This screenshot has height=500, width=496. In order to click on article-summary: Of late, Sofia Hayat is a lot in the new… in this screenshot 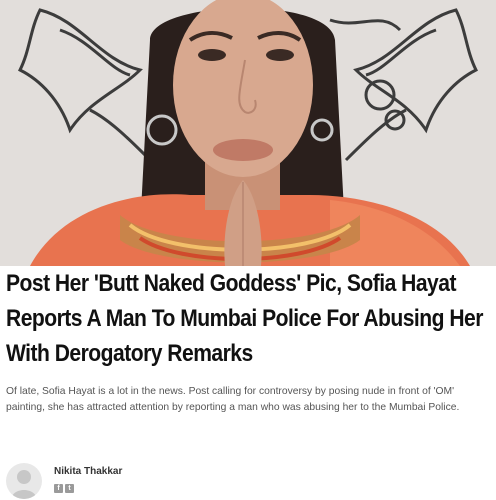, I will do `click(233, 400)`.